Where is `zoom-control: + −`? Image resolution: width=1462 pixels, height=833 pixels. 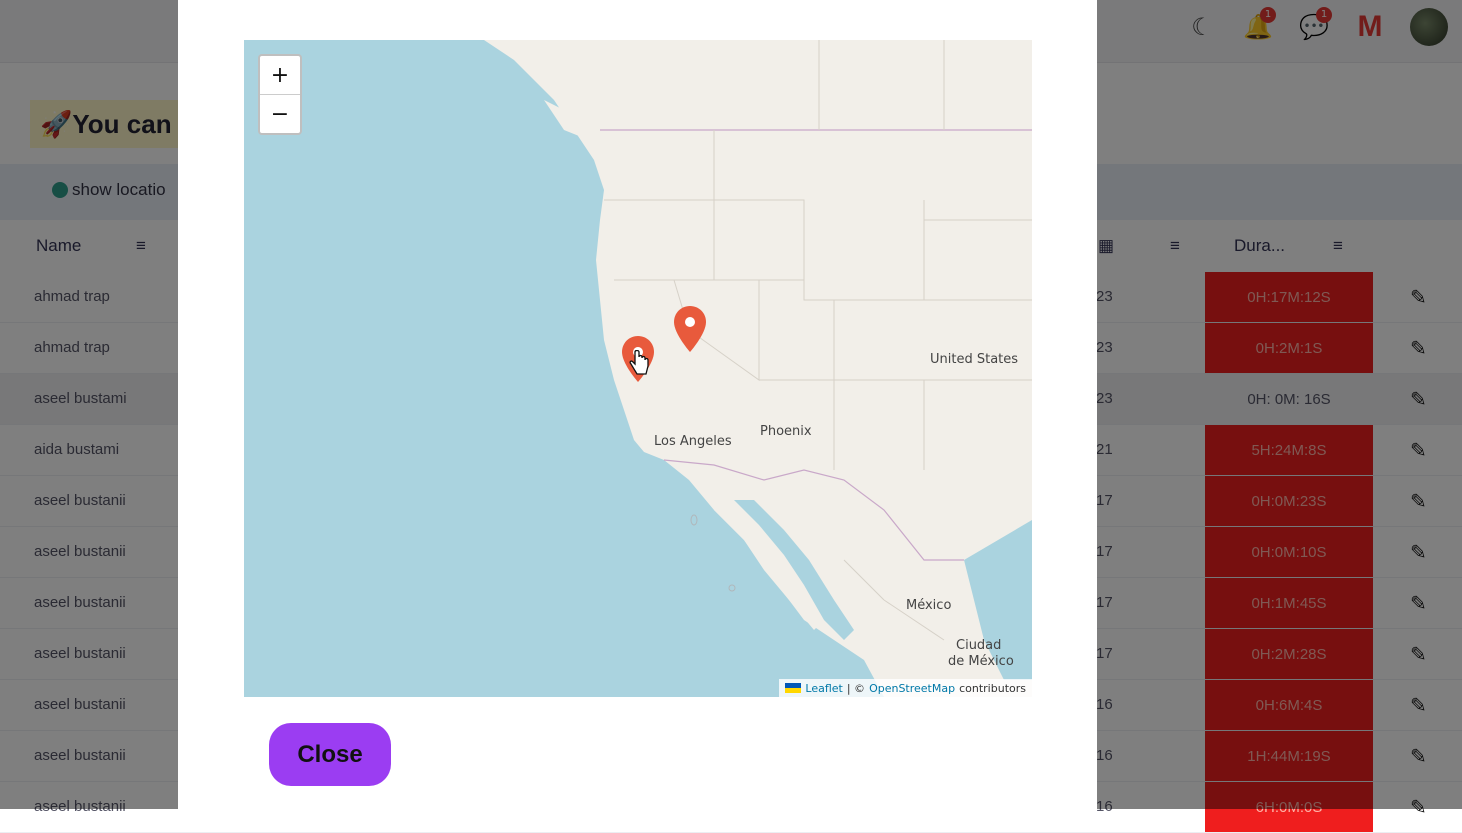
zoom-control: + − is located at coordinates (280, 94).